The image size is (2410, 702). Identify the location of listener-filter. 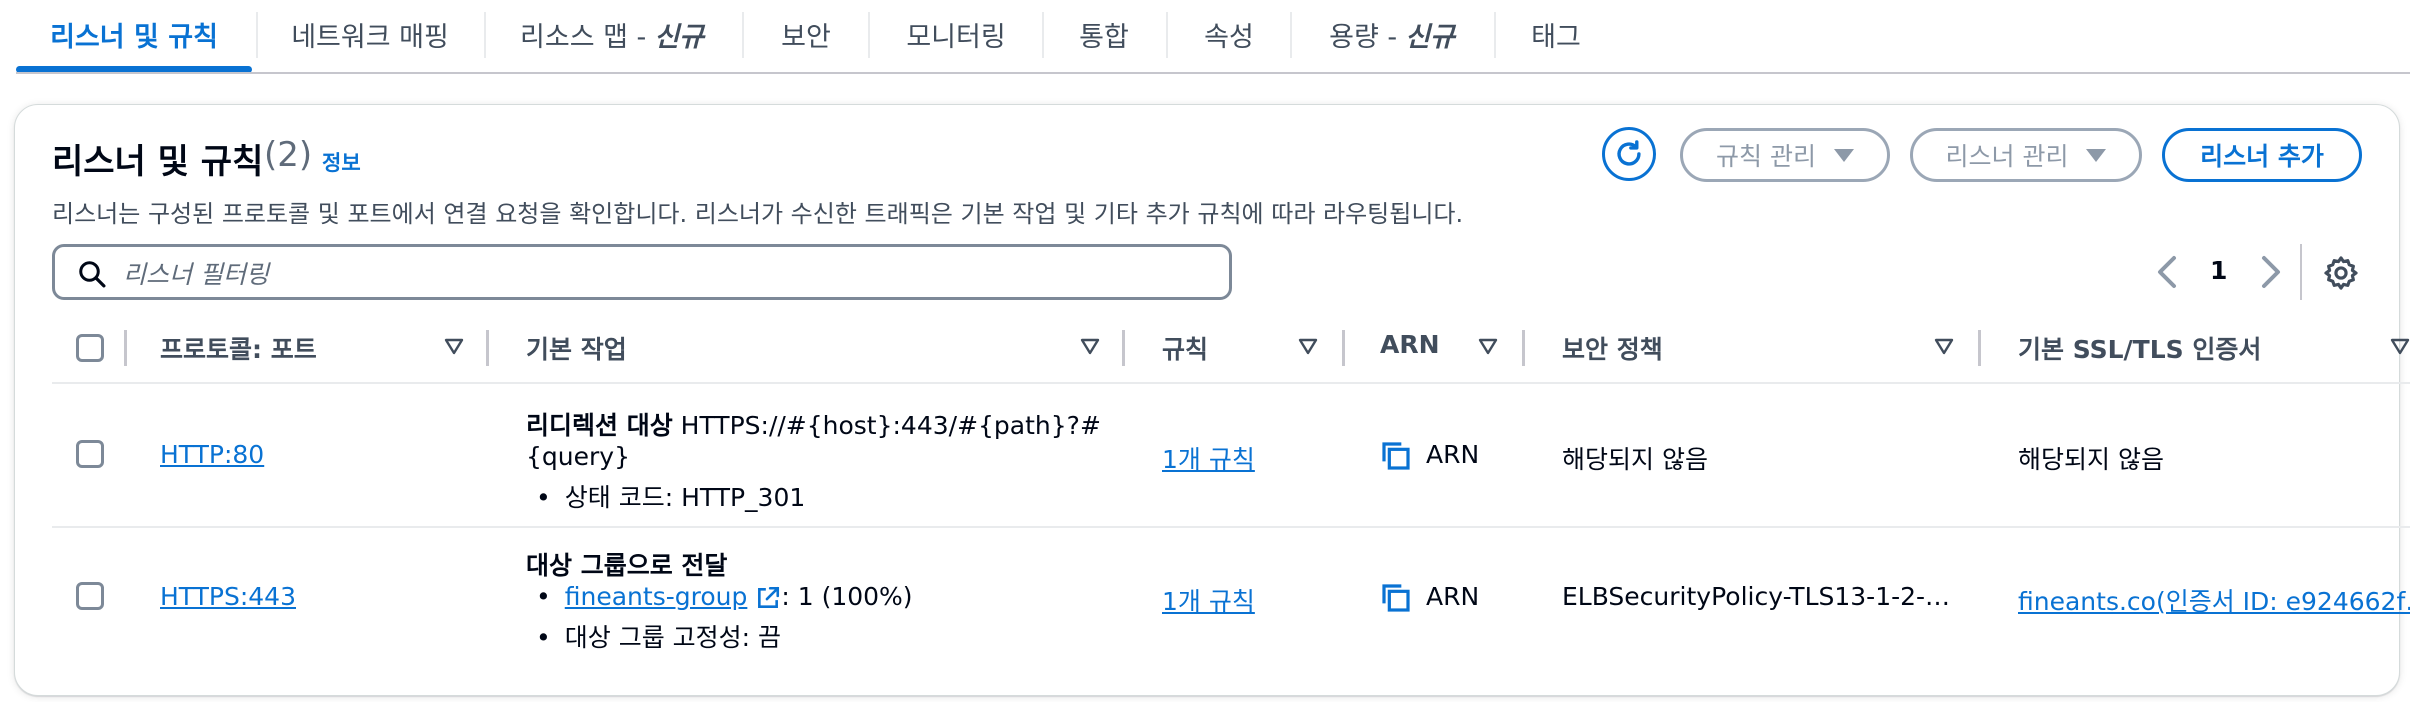
(642, 272).